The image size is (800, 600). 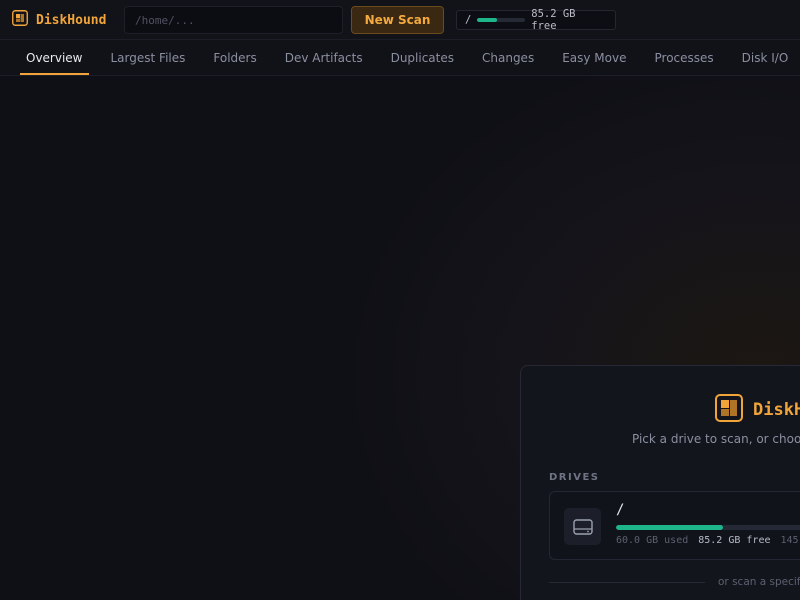 I want to click on tab-duplicates: Duplicates, so click(x=422, y=57).